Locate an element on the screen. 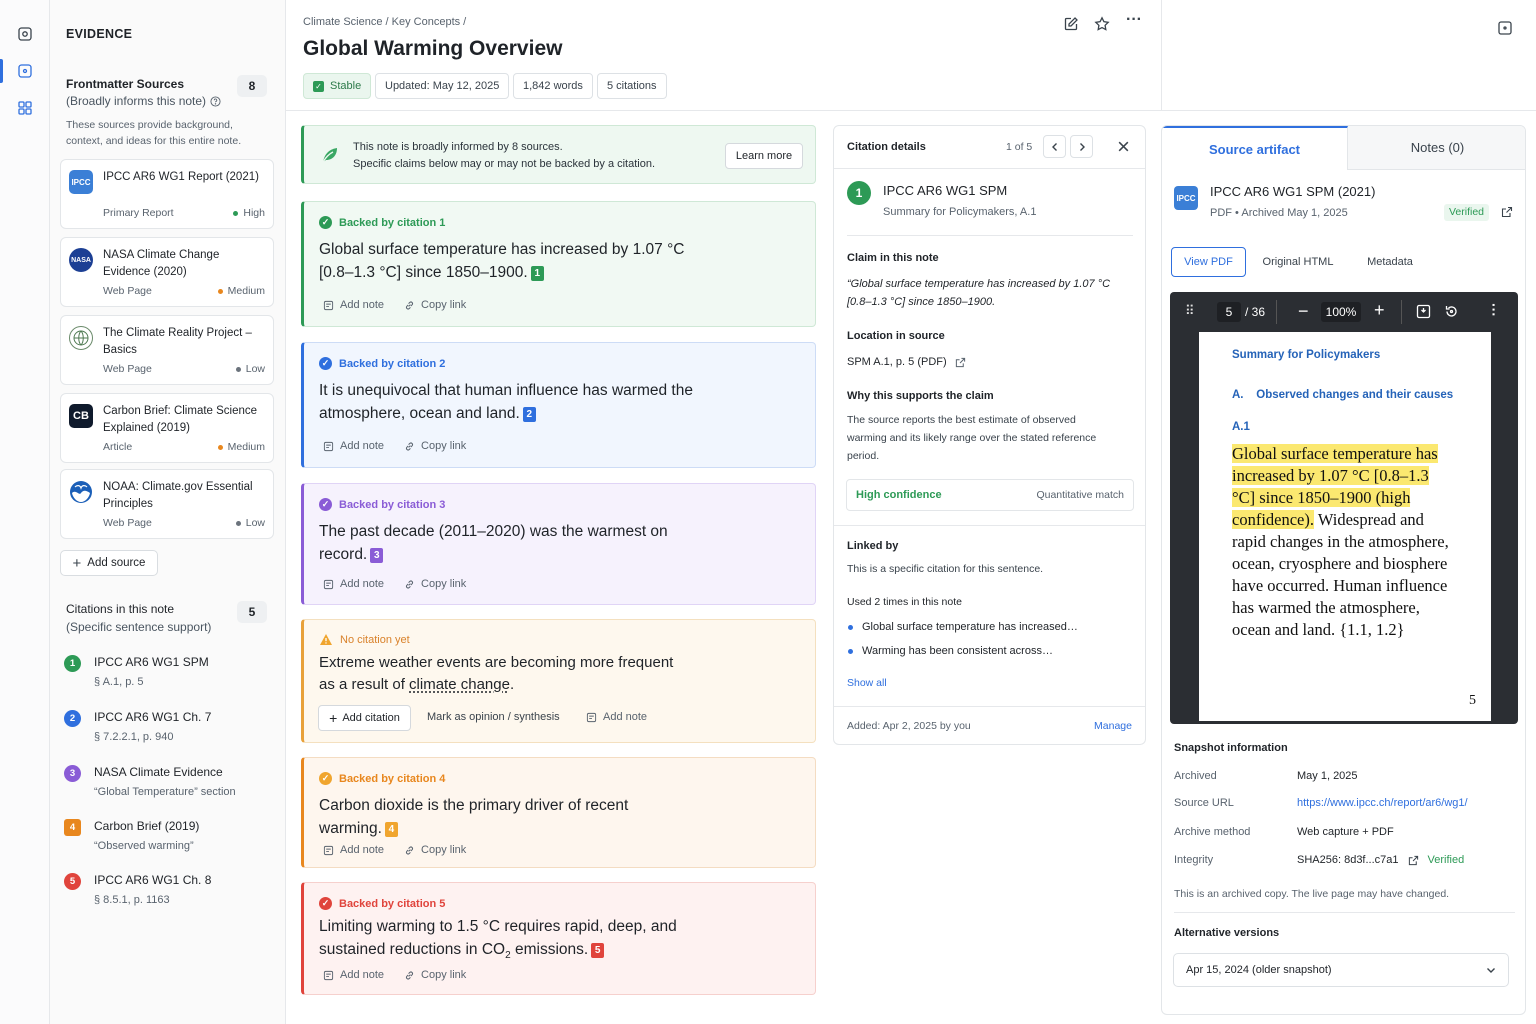  claim-status: ✓ Backed by citation 5 is located at coordinates (382, 903).